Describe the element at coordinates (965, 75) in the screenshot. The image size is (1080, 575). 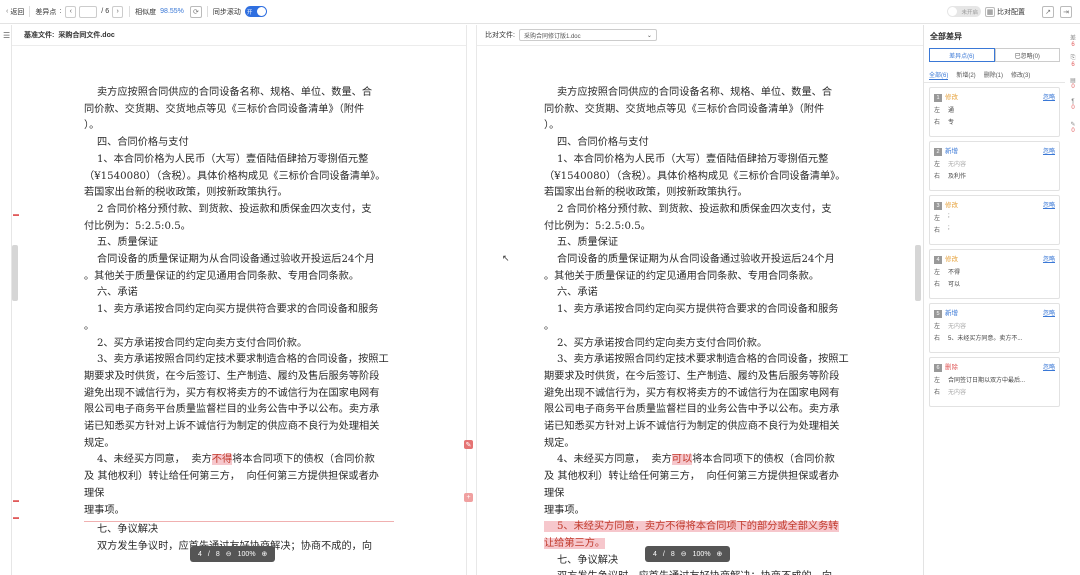
I see `filter-added: 新增(2)` at that location.